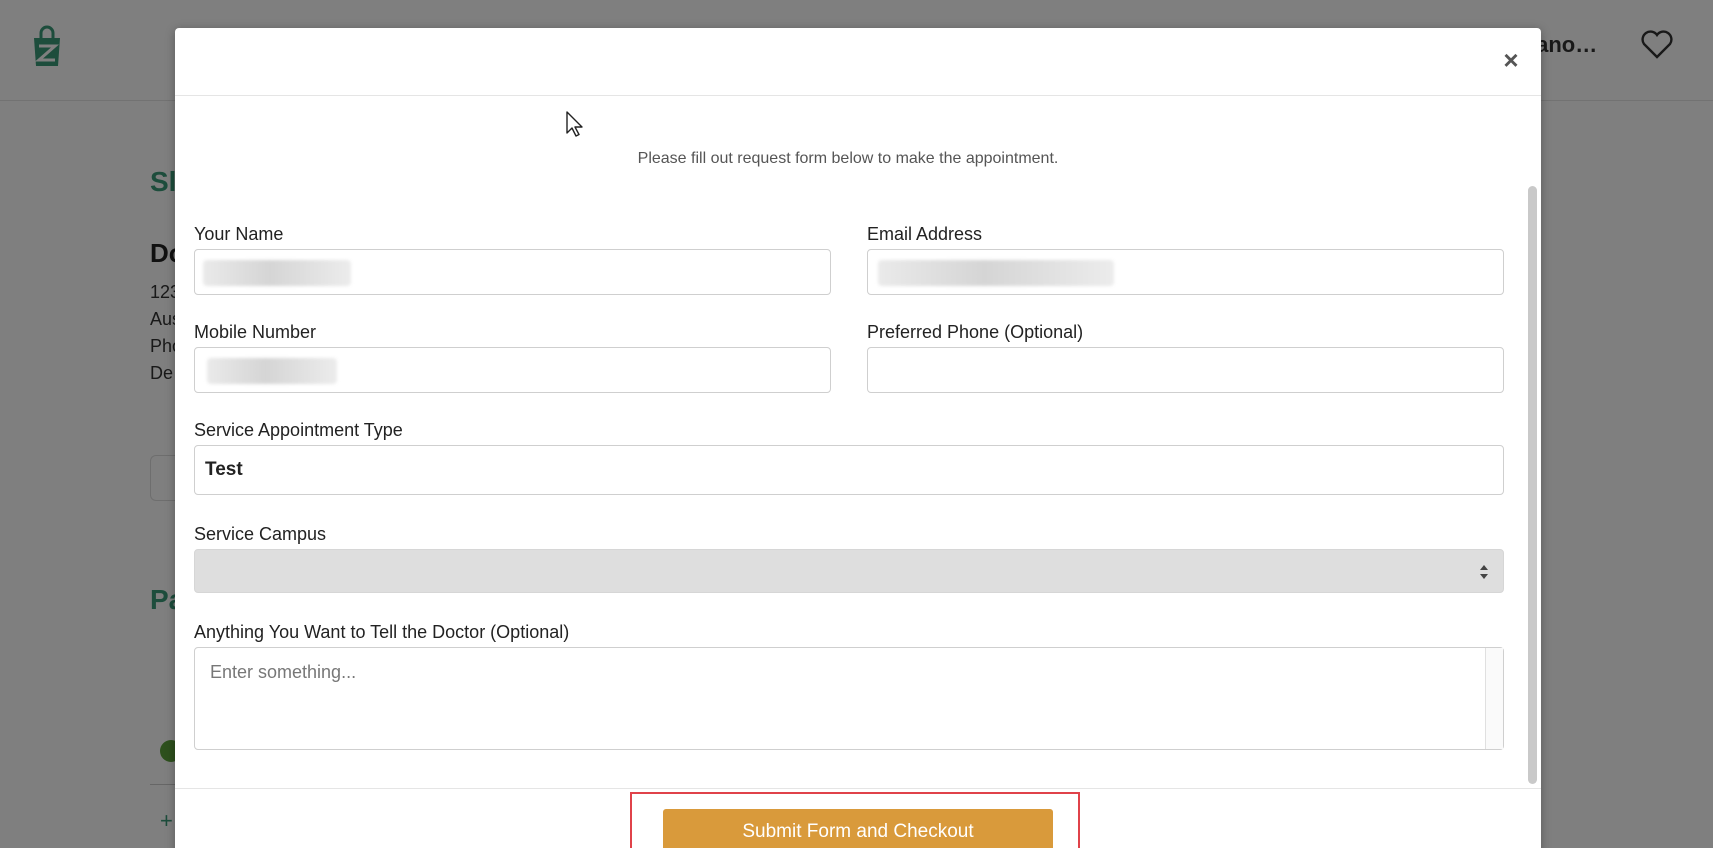 The width and height of the screenshot is (1713, 848). Describe the element at coordinates (849, 571) in the screenshot. I see `campus-select` at that location.